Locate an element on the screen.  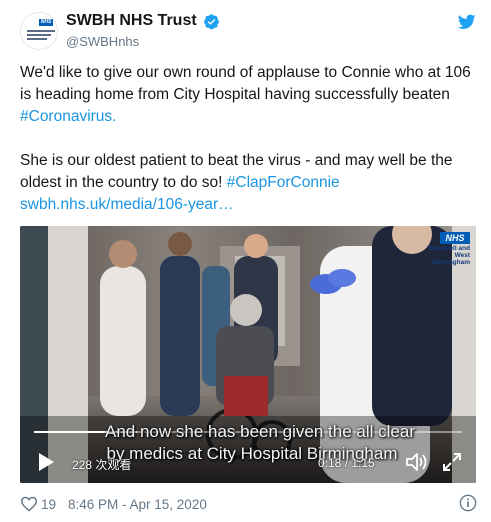
twitter-bird-icon is located at coordinates (467, 22).